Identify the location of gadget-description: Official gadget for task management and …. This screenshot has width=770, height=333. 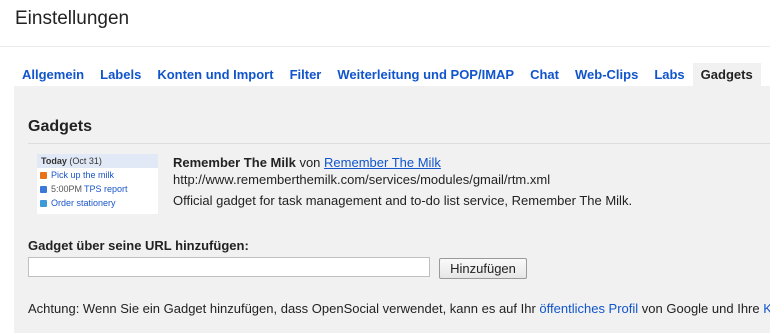
(403, 200).